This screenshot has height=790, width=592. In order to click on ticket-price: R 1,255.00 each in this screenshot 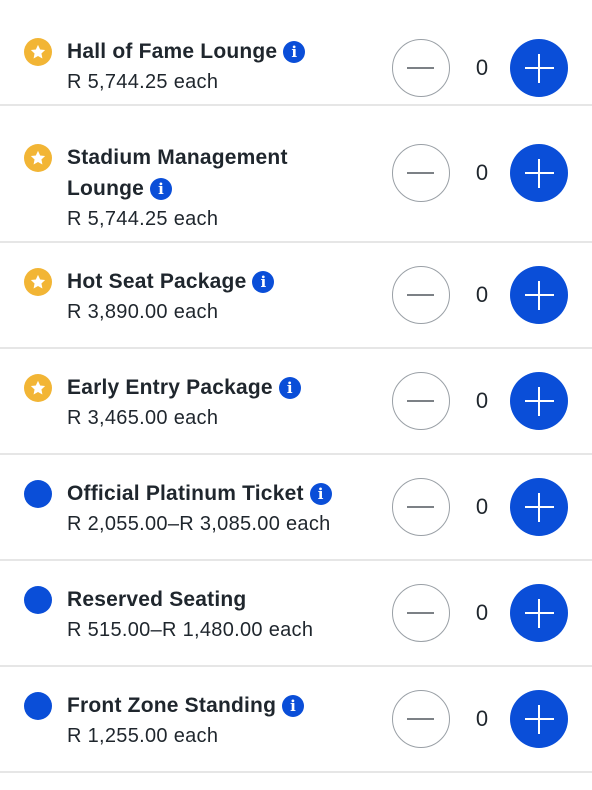, I will do `click(143, 736)`.